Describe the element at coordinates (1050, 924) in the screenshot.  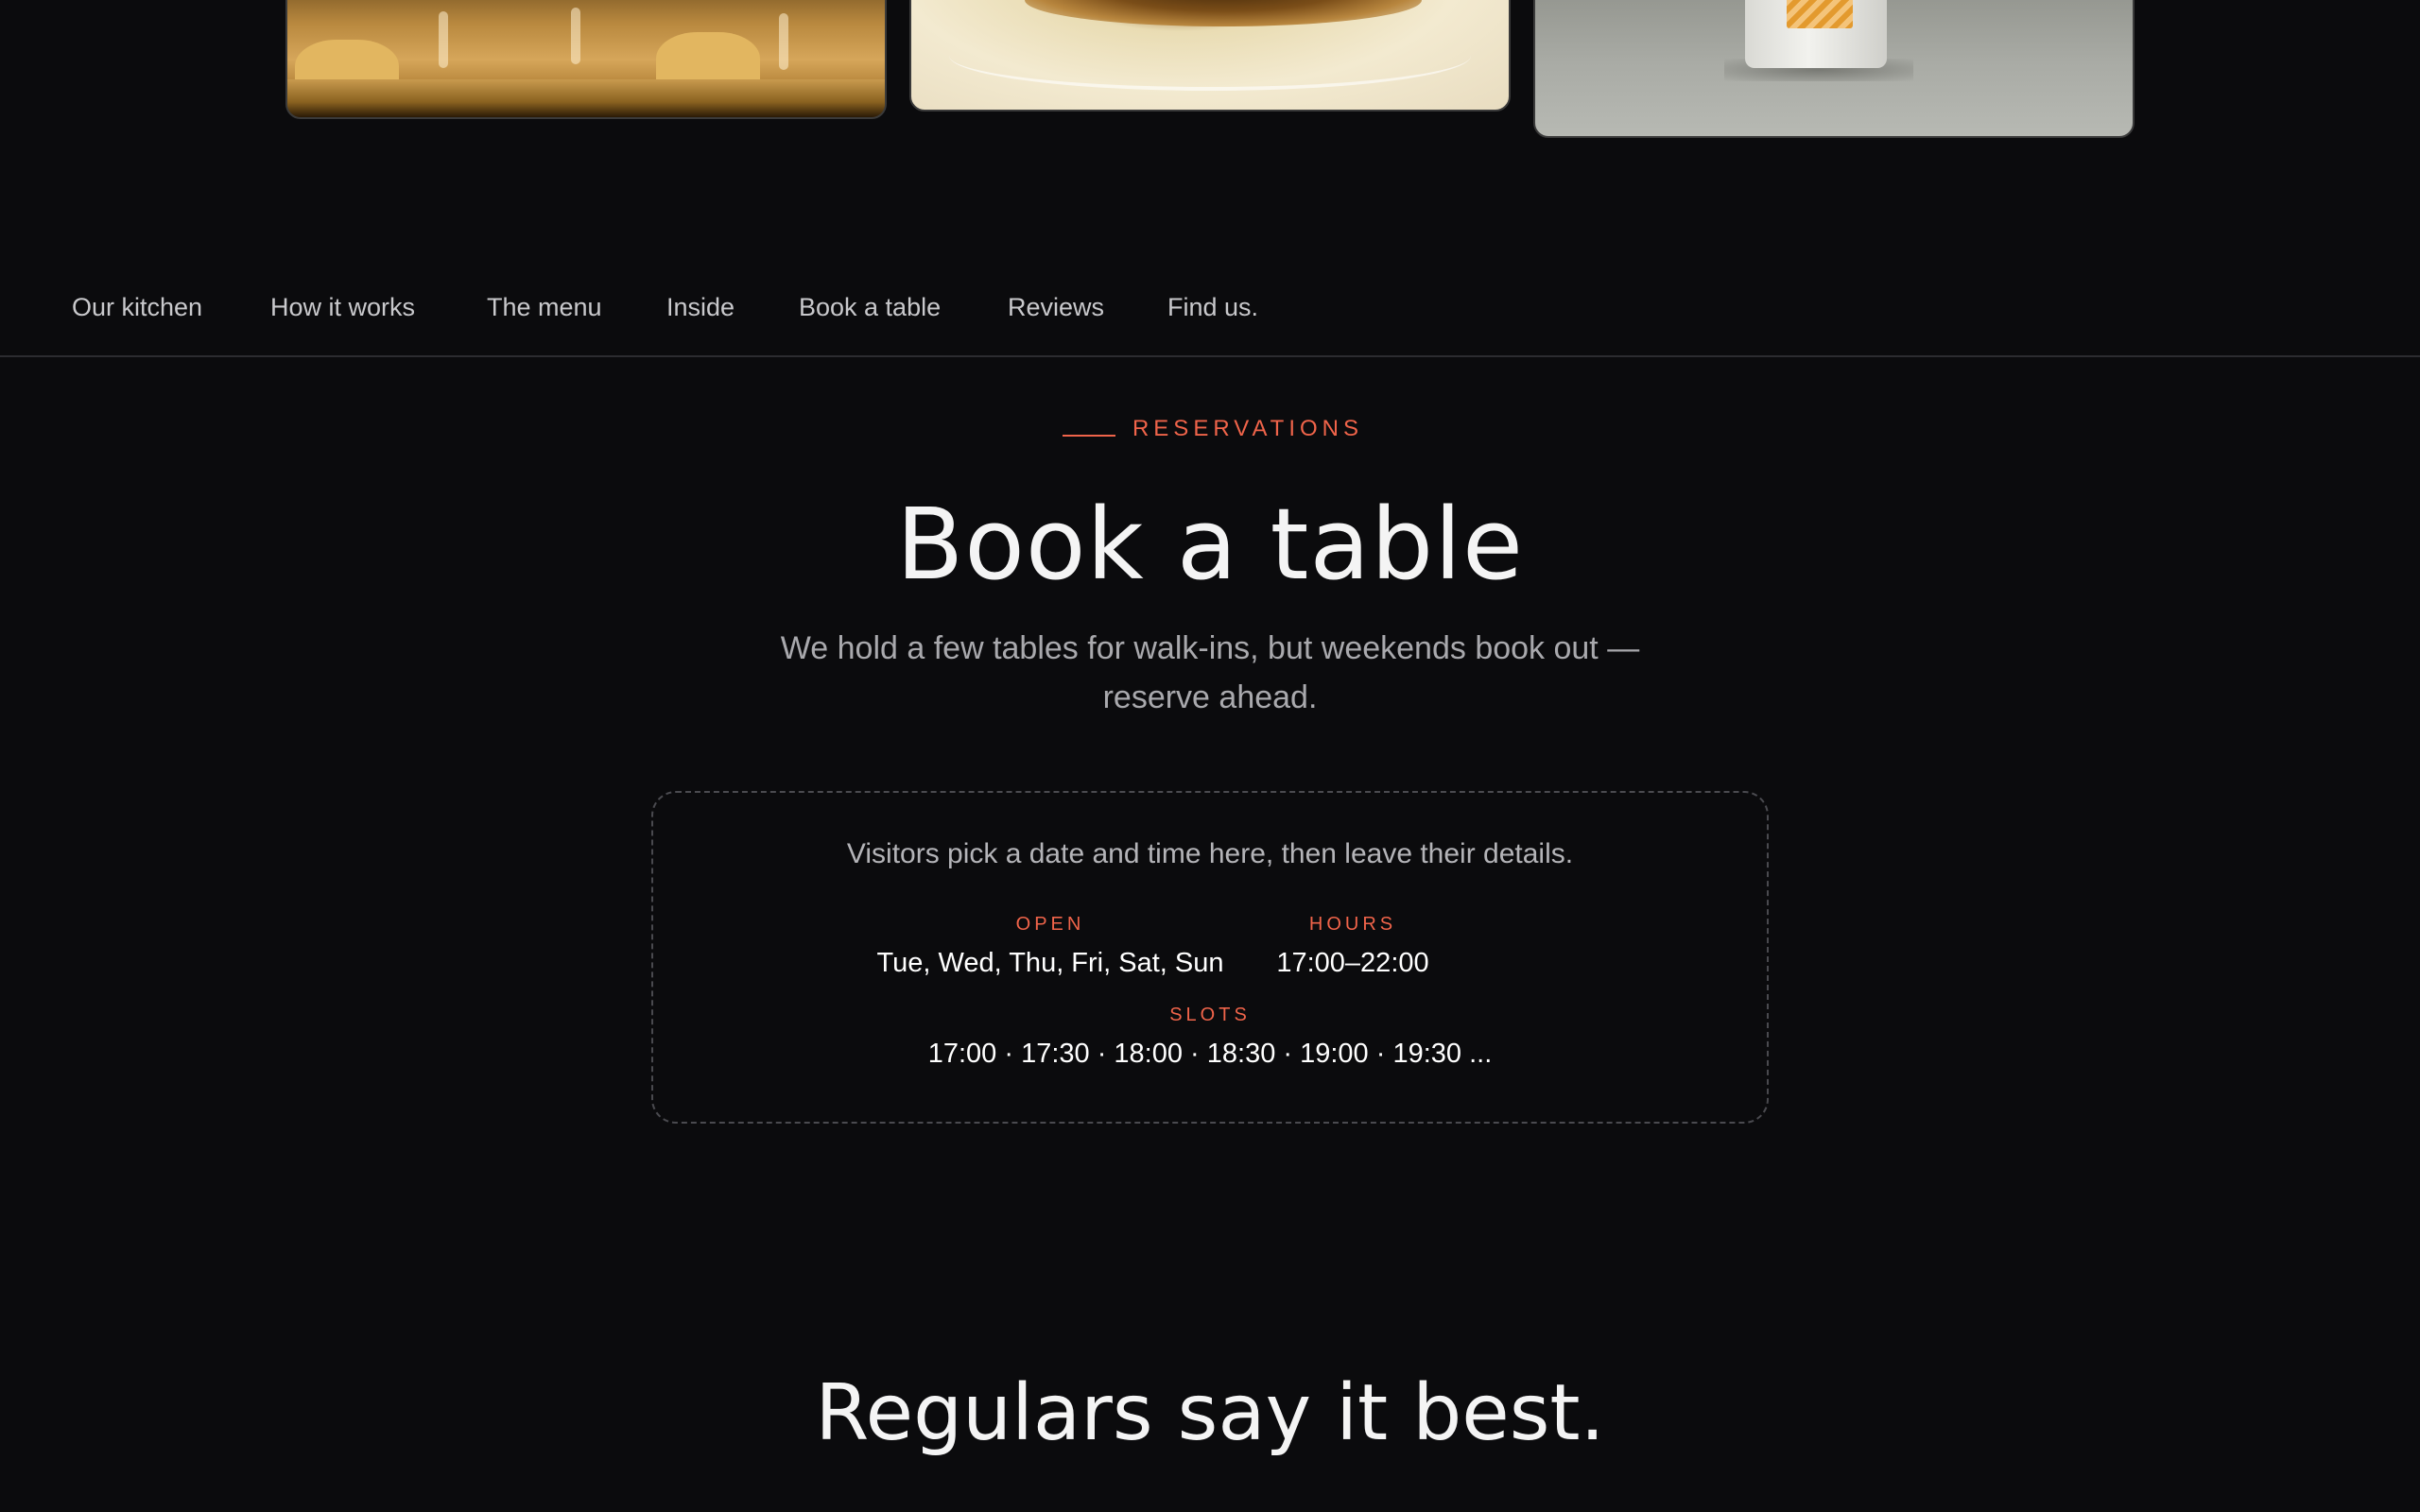
I see `open-days-label: OPEN` at that location.